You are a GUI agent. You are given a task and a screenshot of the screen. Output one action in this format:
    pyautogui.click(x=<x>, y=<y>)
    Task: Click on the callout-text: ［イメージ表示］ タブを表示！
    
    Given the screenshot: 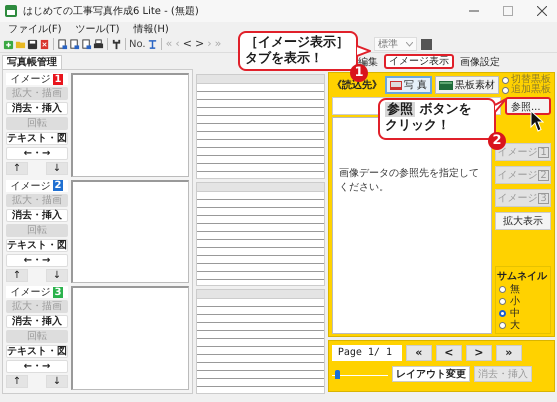 What is the action you would take?
    pyautogui.click(x=297, y=51)
    